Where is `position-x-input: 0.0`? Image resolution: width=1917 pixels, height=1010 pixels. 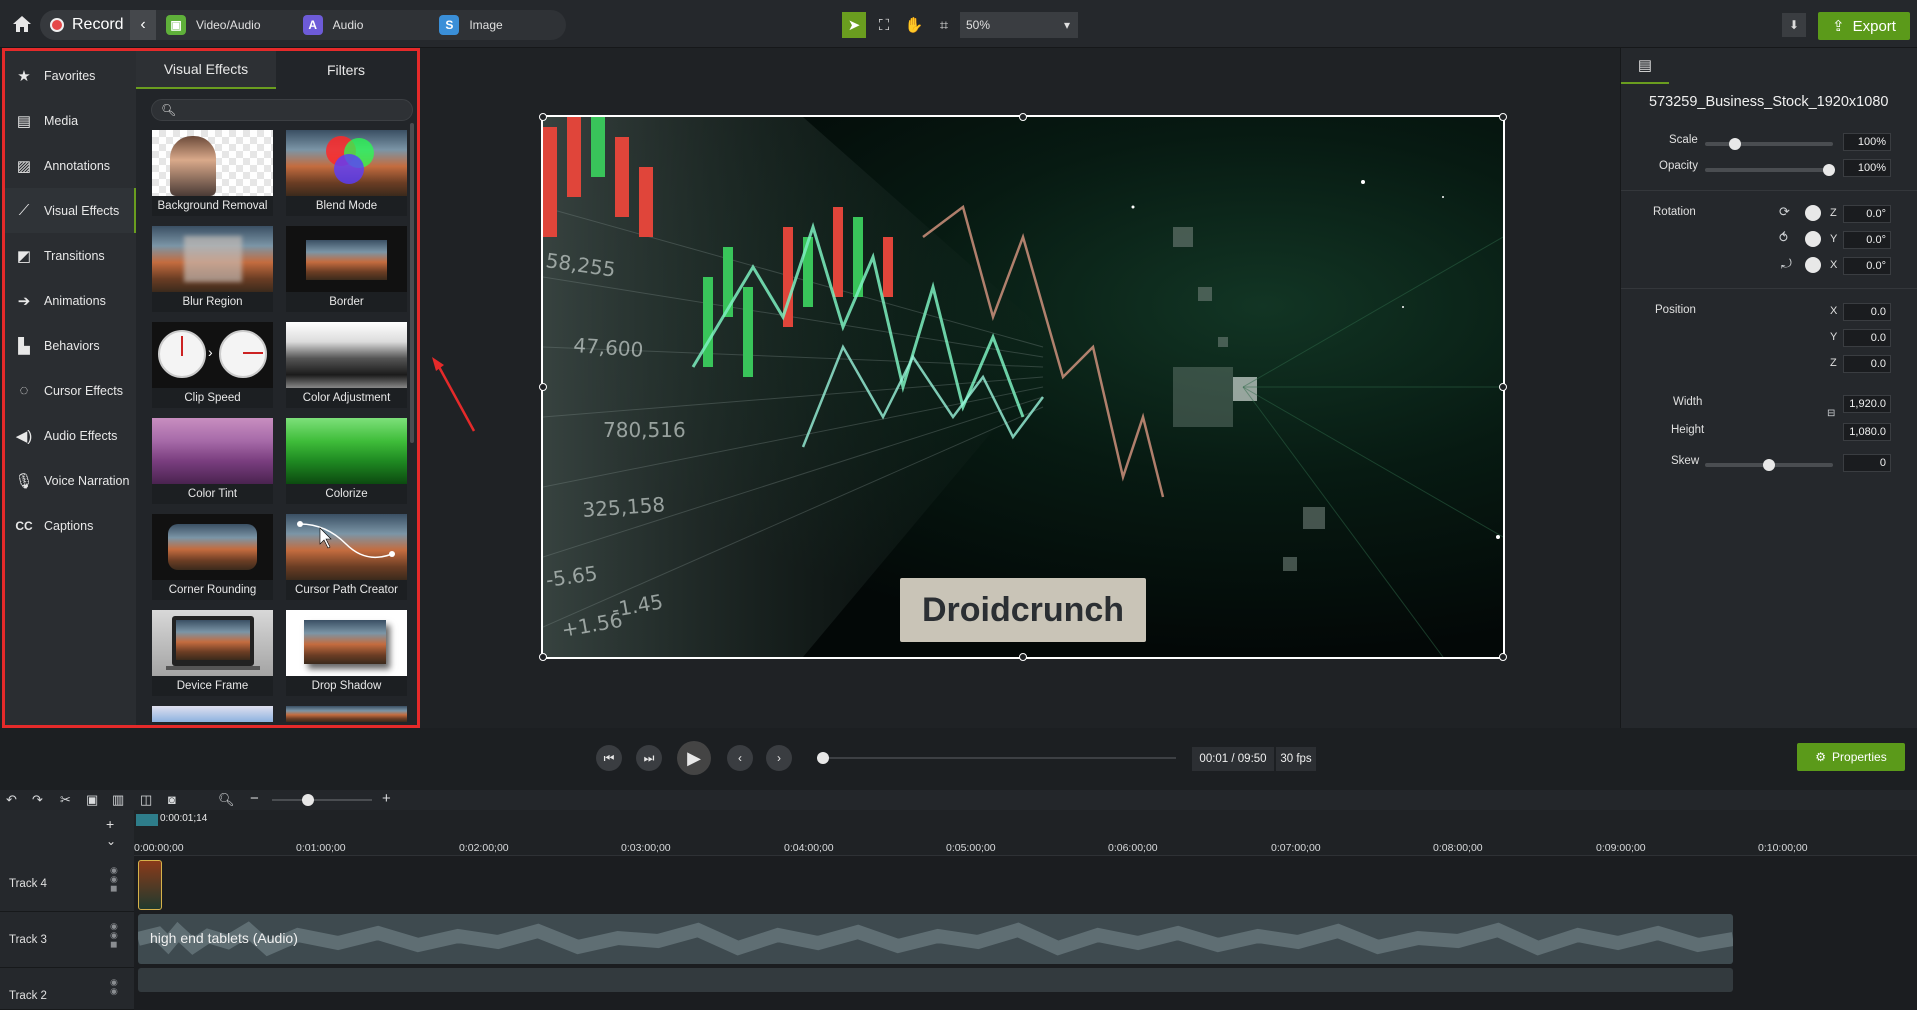
position-x-input: 0.0 is located at coordinates (1867, 312).